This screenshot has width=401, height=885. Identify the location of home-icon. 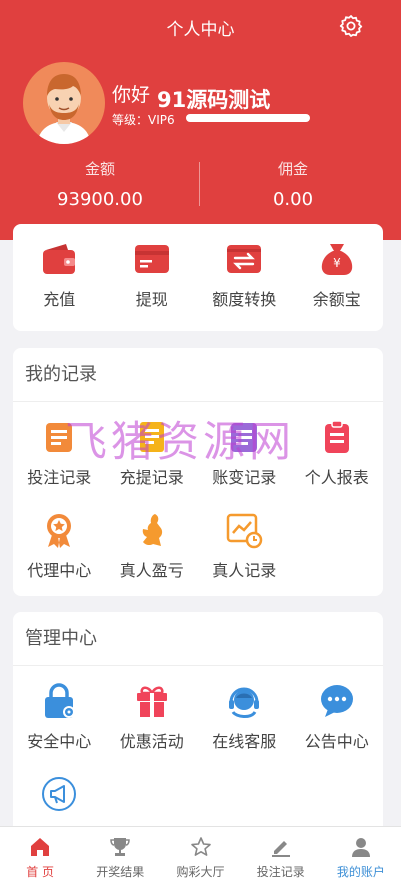
(40, 847).